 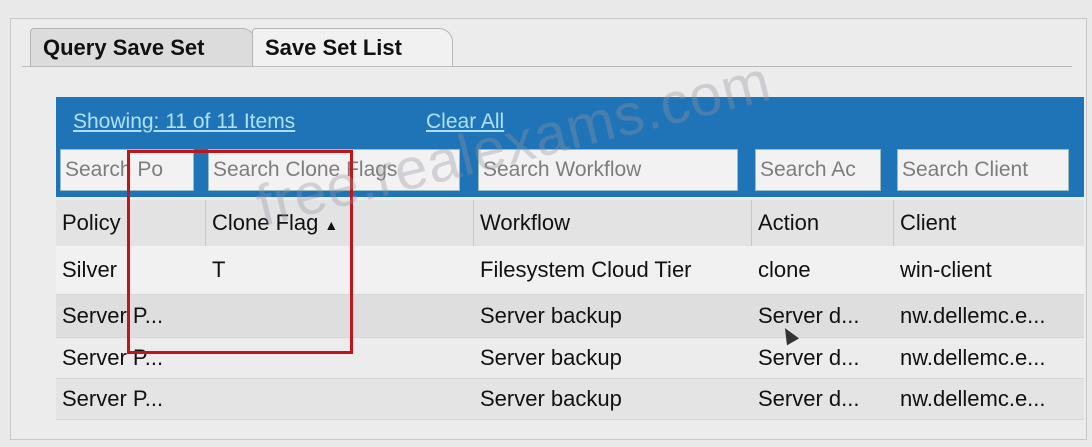 What do you see at coordinates (784, 269) in the screenshot?
I see `cell-action: clone` at bounding box center [784, 269].